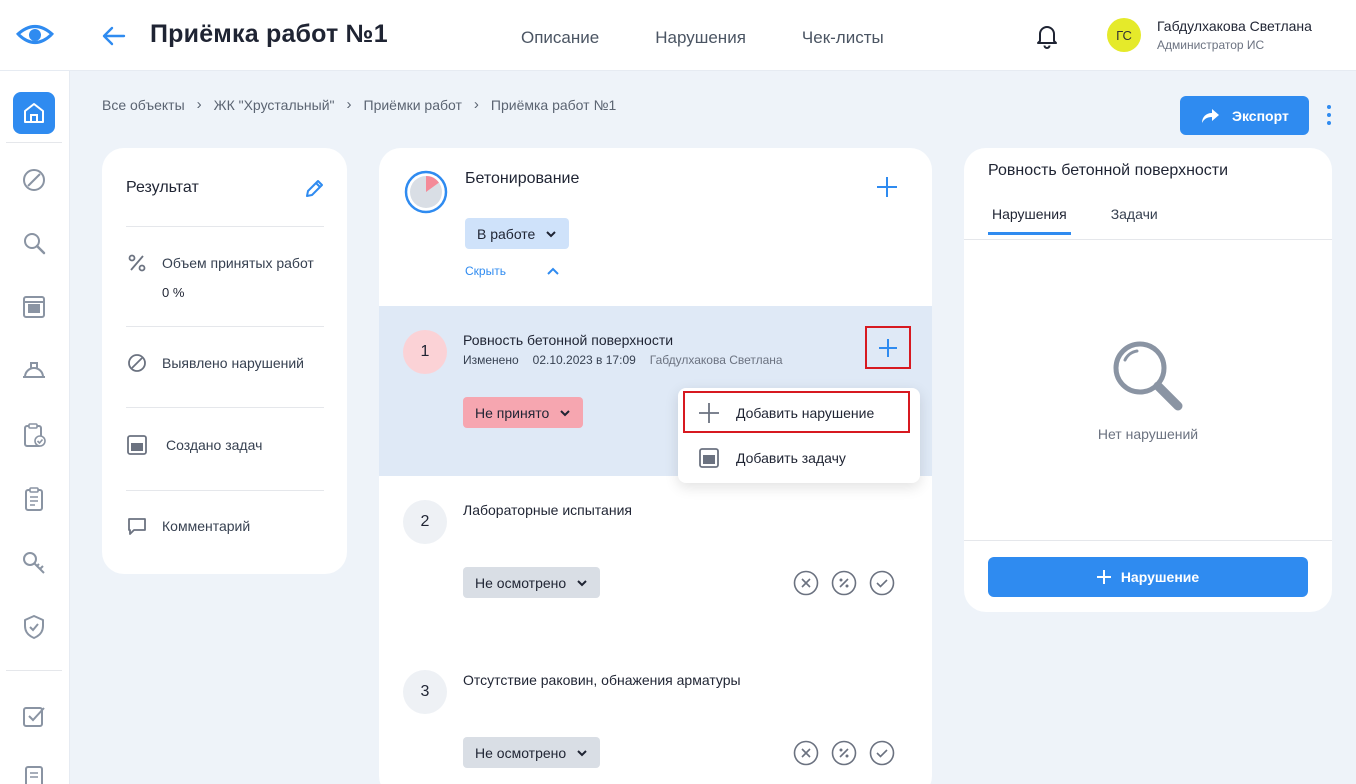 The width and height of the screenshot is (1356, 784). What do you see at coordinates (512, 412) in the screenshot?
I see `status-label: Не принято` at bounding box center [512, 412].